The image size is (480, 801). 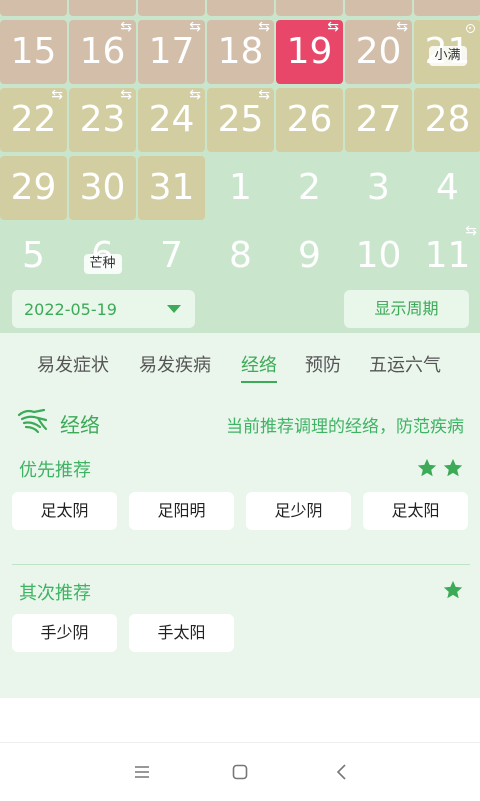 What do you see at coordinates (142, 772) in the screenshot?
I see `menu-icon` at bounding box center [142, 772].